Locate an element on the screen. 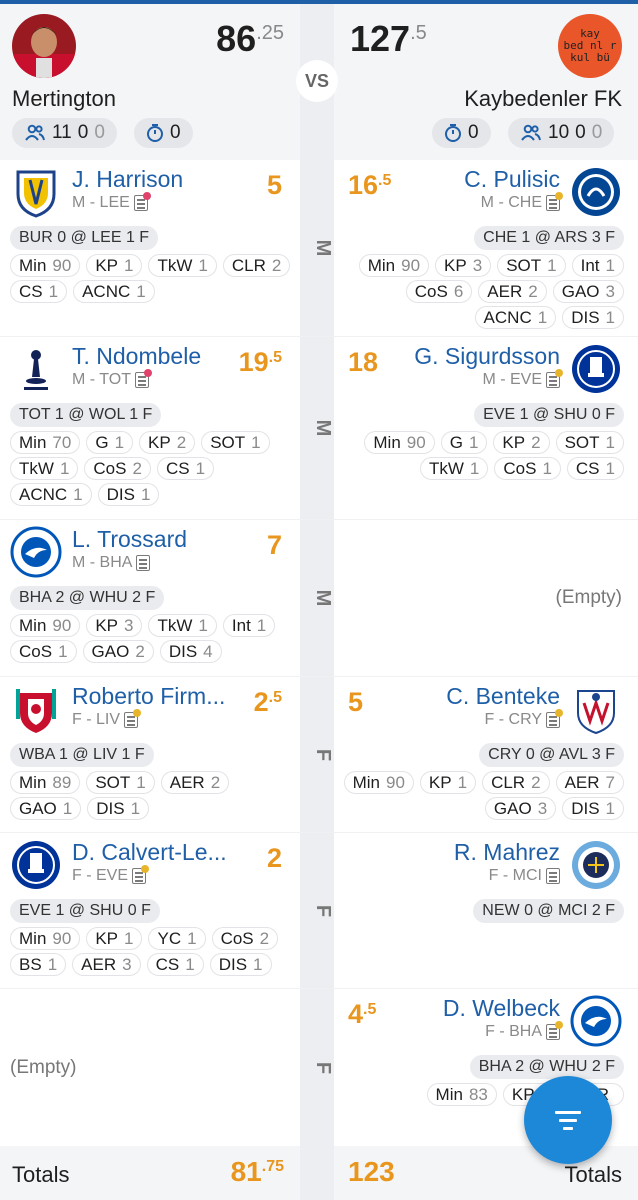  stat-label: DIS is located at coordinates (233, 964).